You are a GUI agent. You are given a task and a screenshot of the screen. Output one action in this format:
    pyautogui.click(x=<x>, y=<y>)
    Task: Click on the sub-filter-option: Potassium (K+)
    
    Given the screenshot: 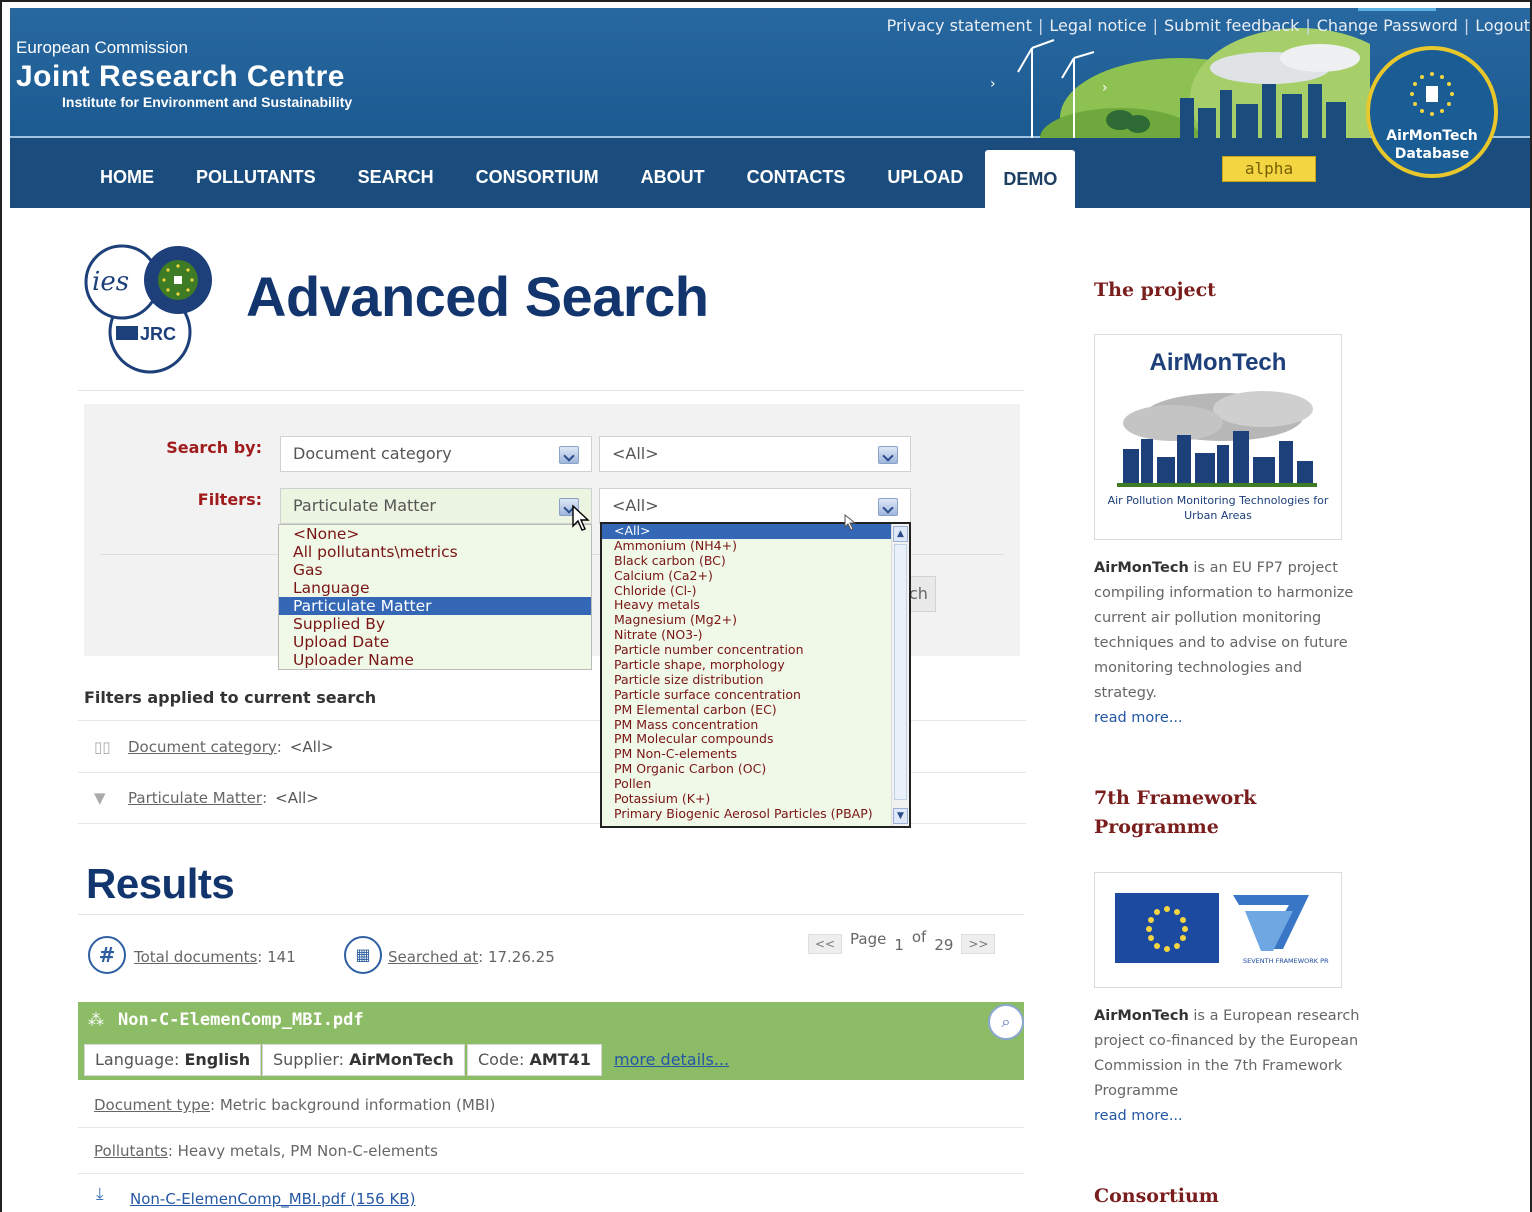 What is the action you would take?
    pyautogui.click(x=747, y=799)
    